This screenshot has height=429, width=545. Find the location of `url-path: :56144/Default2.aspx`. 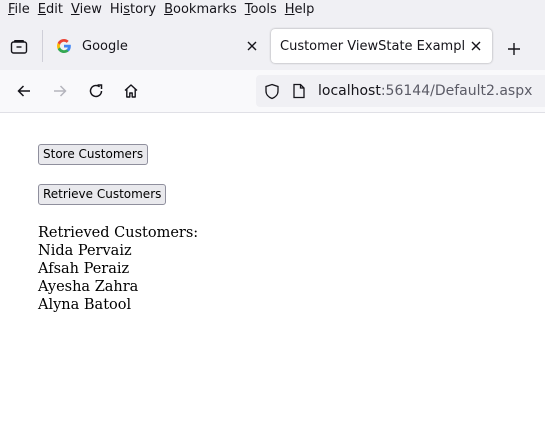

url-path: :56144/Default2.aspx is located at coordinates (456, 91).